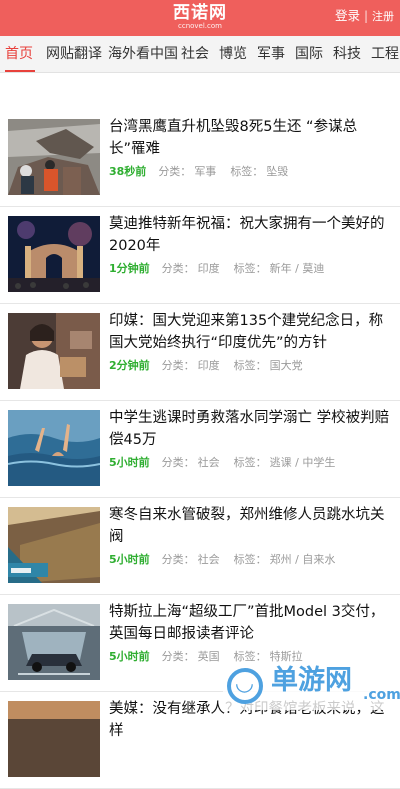  What do you see at coordinates (129, 365) in the screenshot?
I see `publish-time: 2分钟前` at bounding box center [129, 365].